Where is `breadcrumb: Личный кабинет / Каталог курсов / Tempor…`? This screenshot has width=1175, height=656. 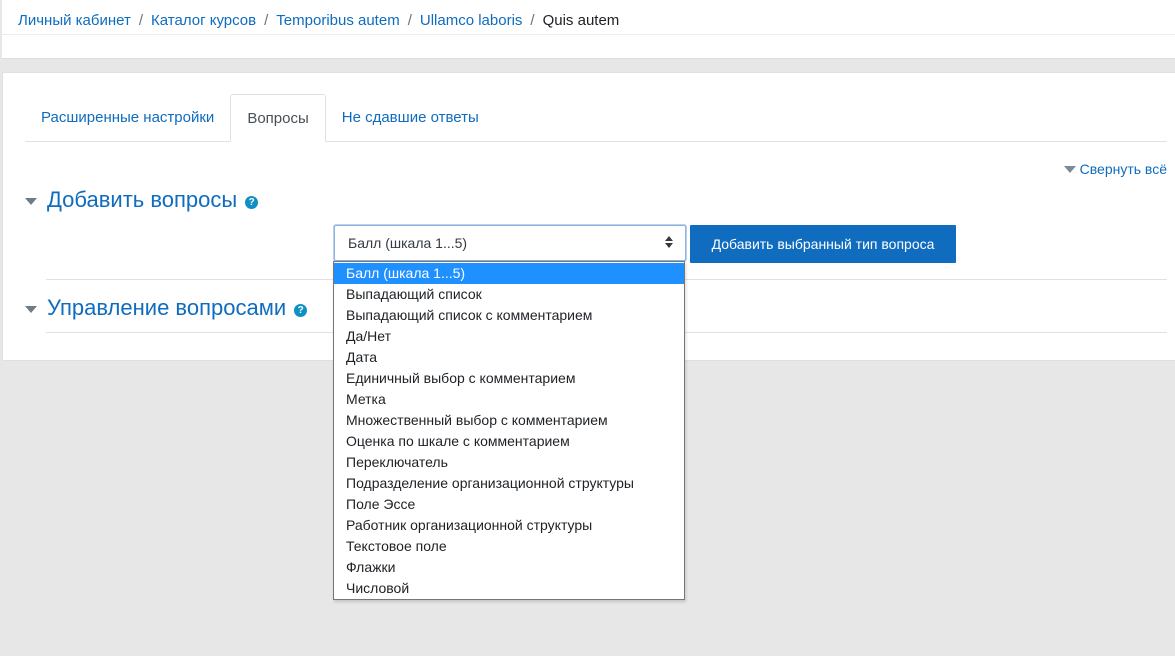
breadcrumb: Личный кабинет / Каталог курсов / Tempor… is located at coordinates (318, 20).